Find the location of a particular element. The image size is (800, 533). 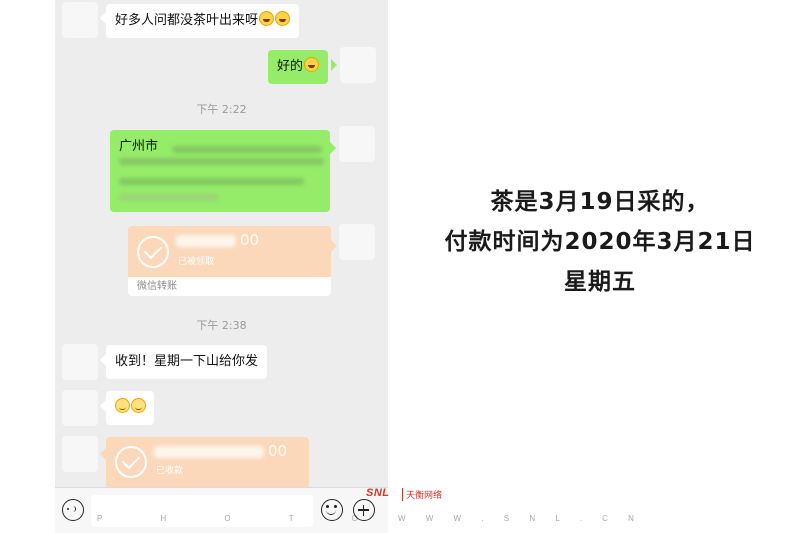

plus-icon is located at coordinates (364, 510).